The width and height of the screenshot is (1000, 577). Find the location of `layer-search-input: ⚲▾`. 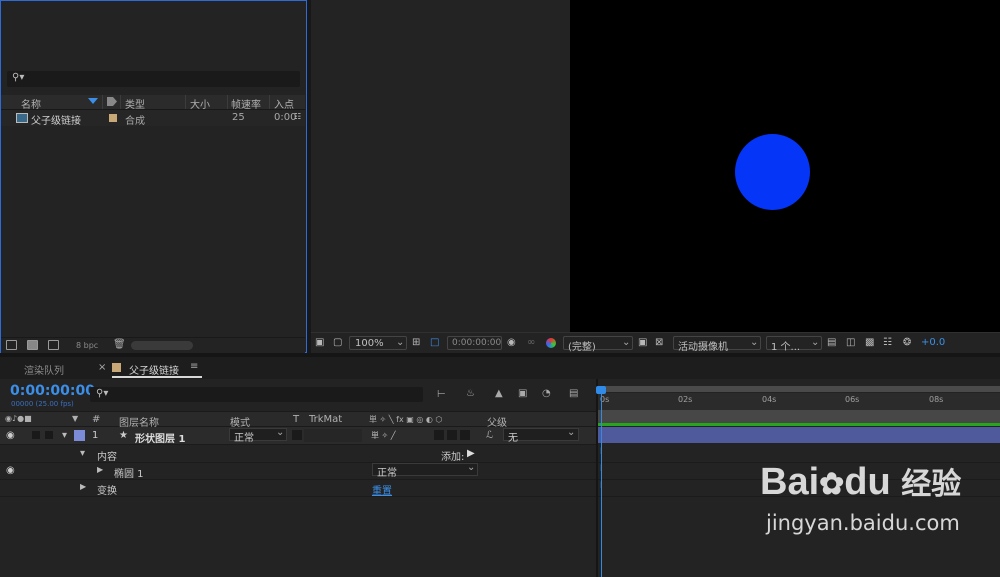

layer-search-input: ⚲▾ is located at coordinates (256, 394).